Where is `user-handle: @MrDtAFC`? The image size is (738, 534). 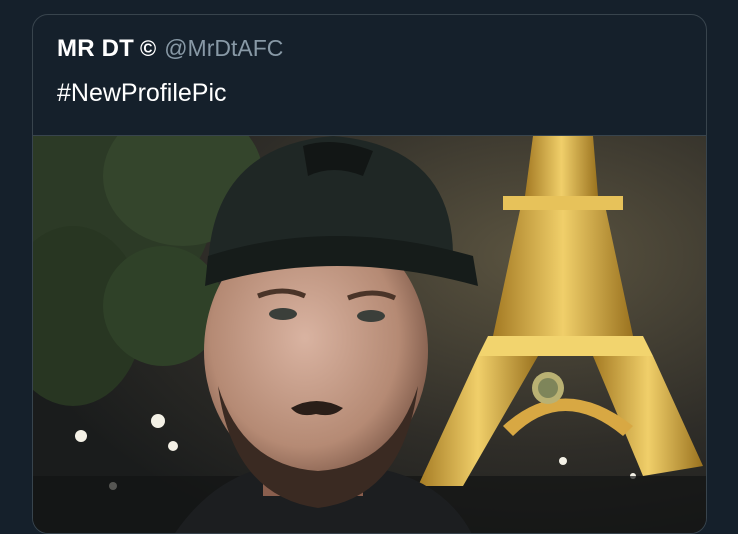 user-handle: @MrDtAFC is located at coordinates (223, 48).